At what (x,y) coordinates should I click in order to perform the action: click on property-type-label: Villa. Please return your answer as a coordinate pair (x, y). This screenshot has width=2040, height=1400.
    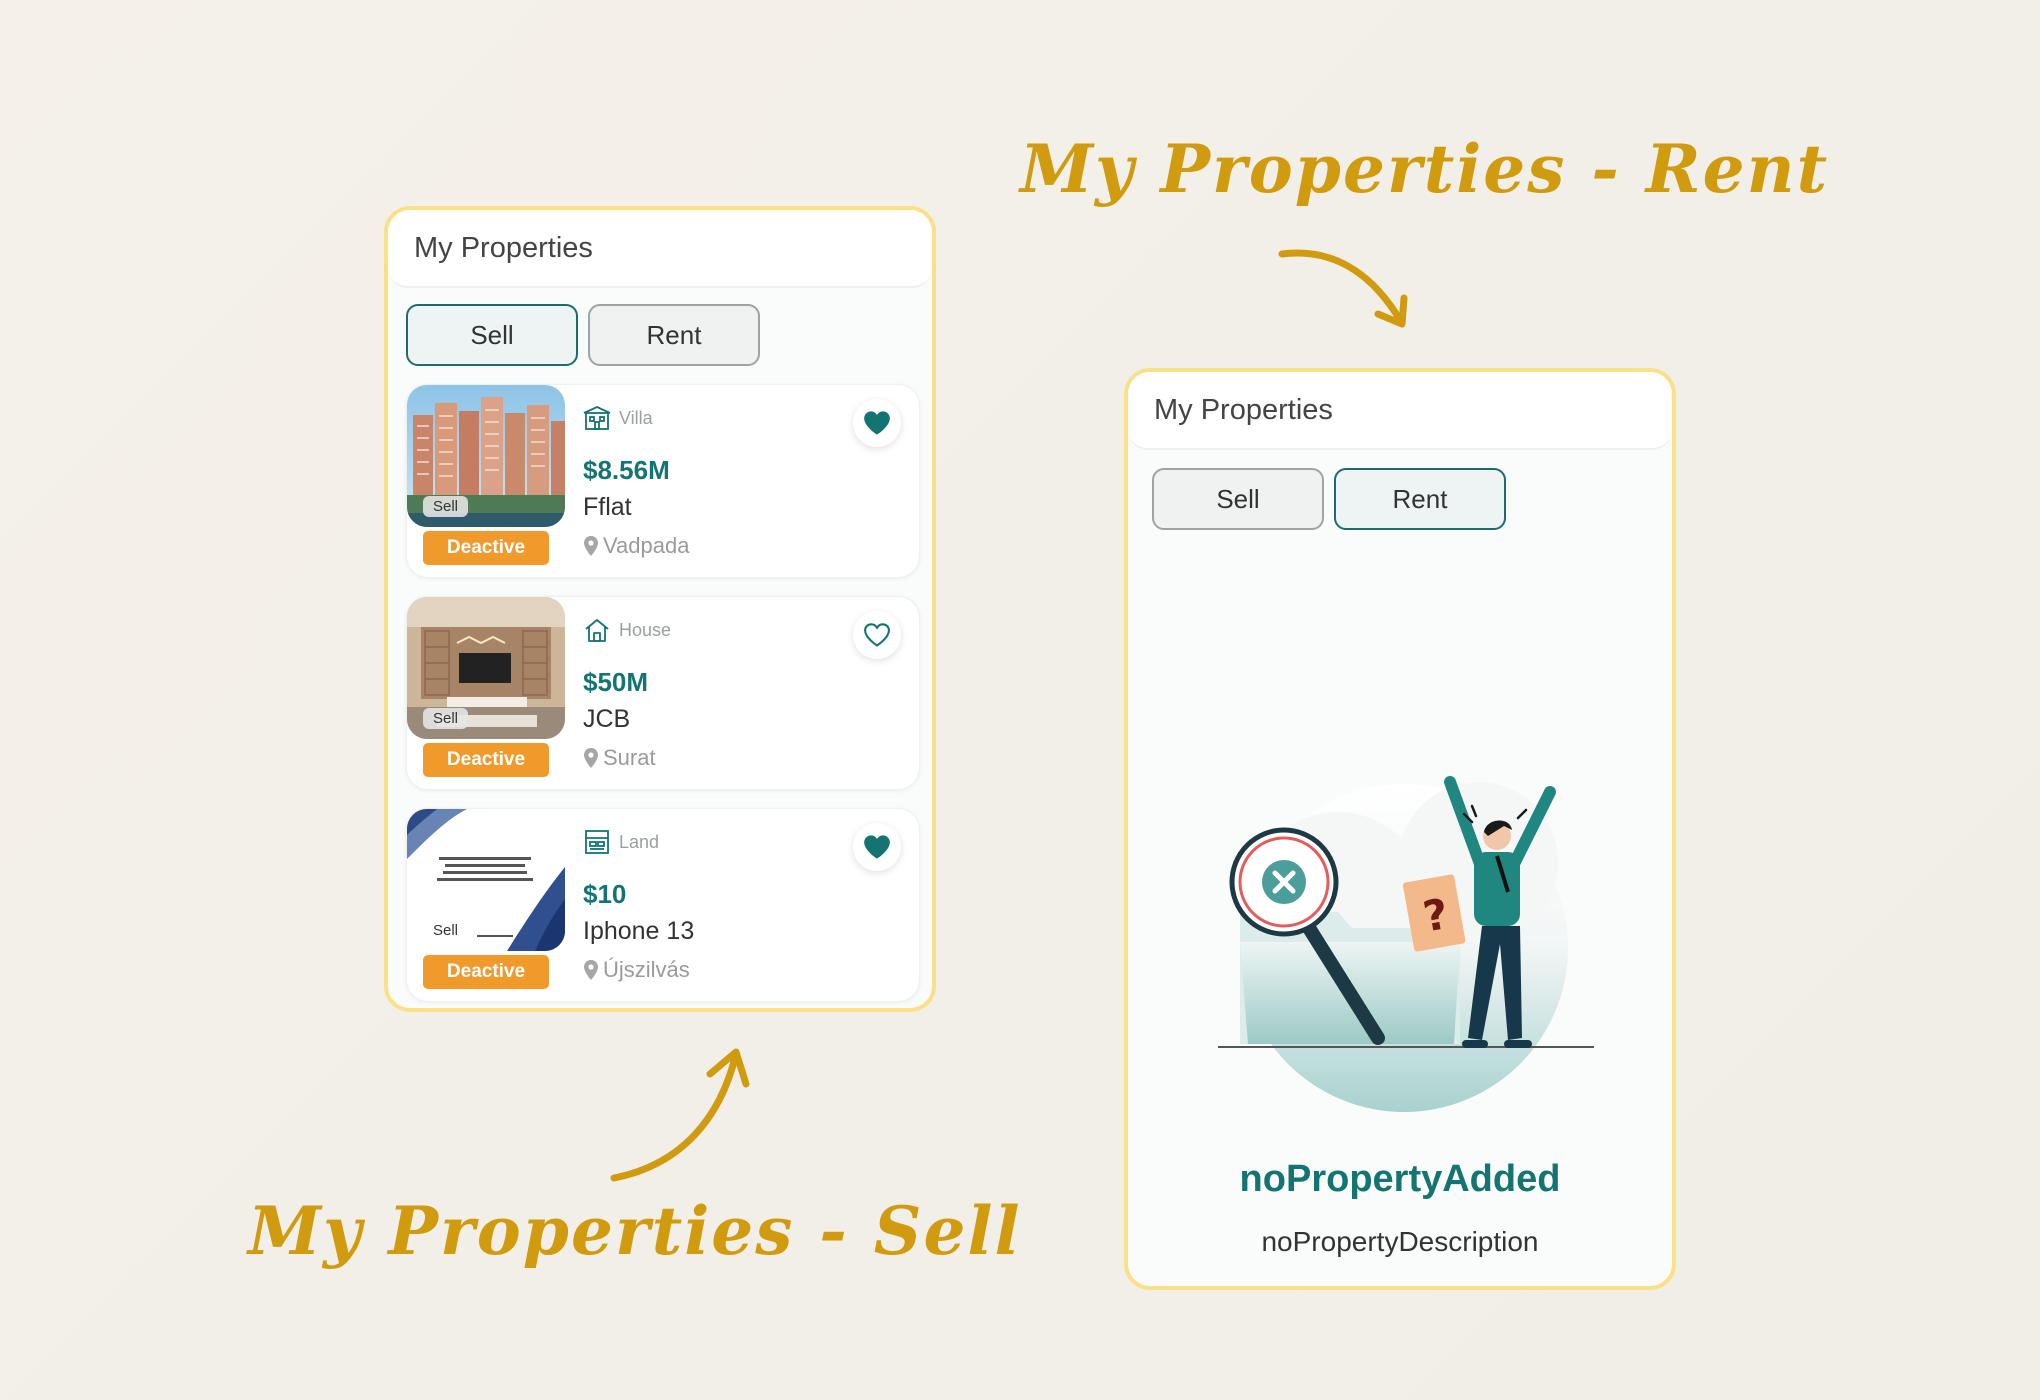
    Looking at the image, I should click on (636, 417).